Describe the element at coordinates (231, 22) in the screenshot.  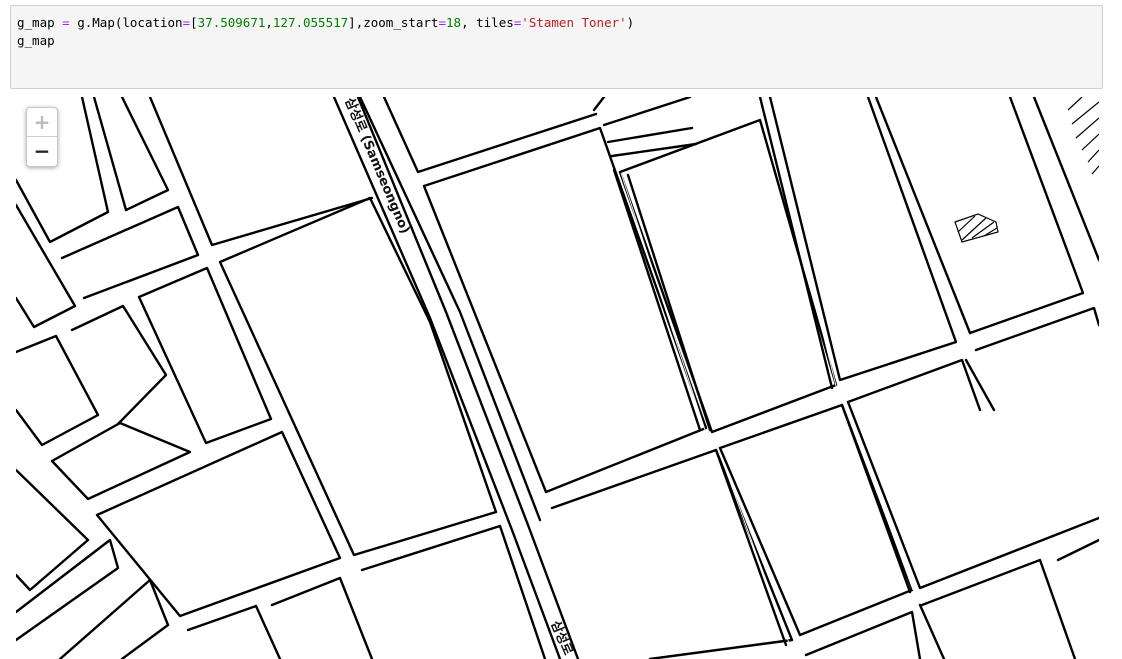
I see `code-token: 37.509671` at that location.